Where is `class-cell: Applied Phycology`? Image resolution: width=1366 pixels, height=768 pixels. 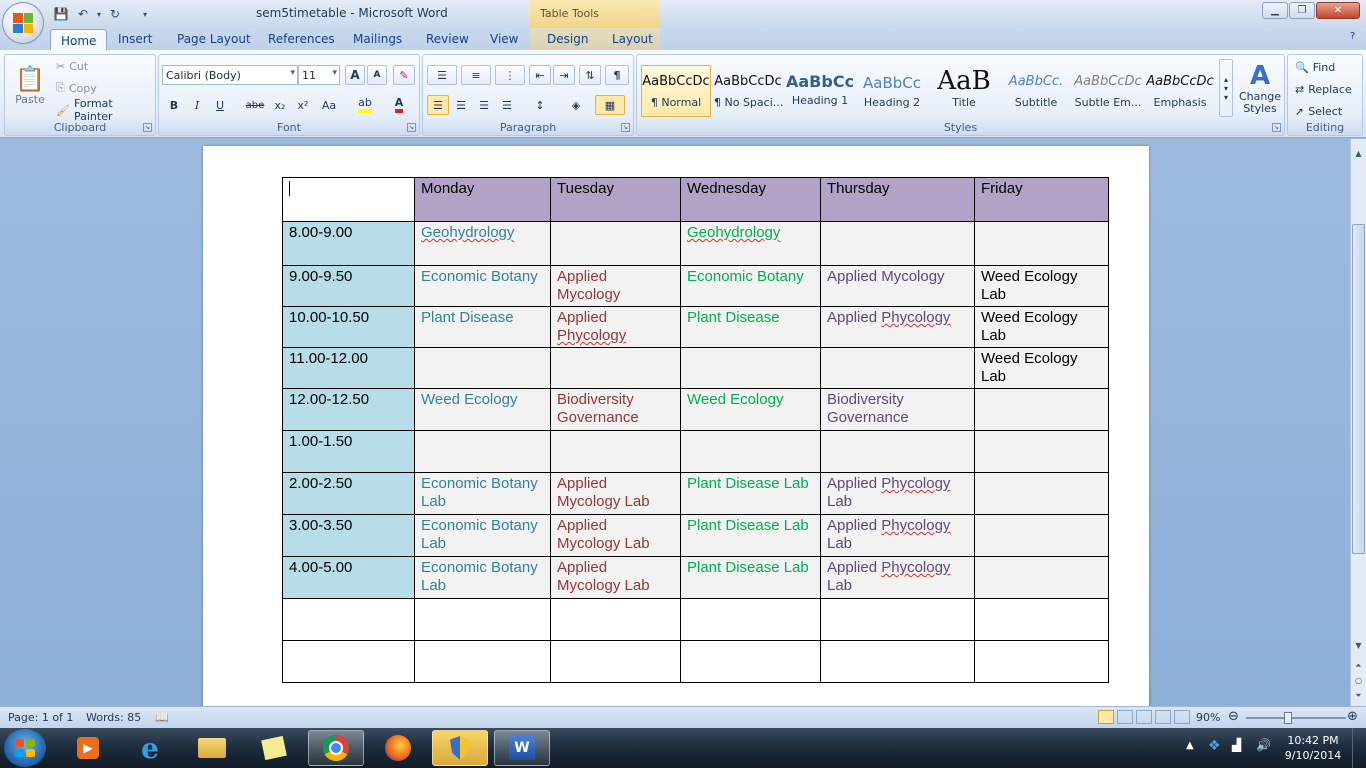
class-cell: Applied Phycology is located at coordinates (897, 327).